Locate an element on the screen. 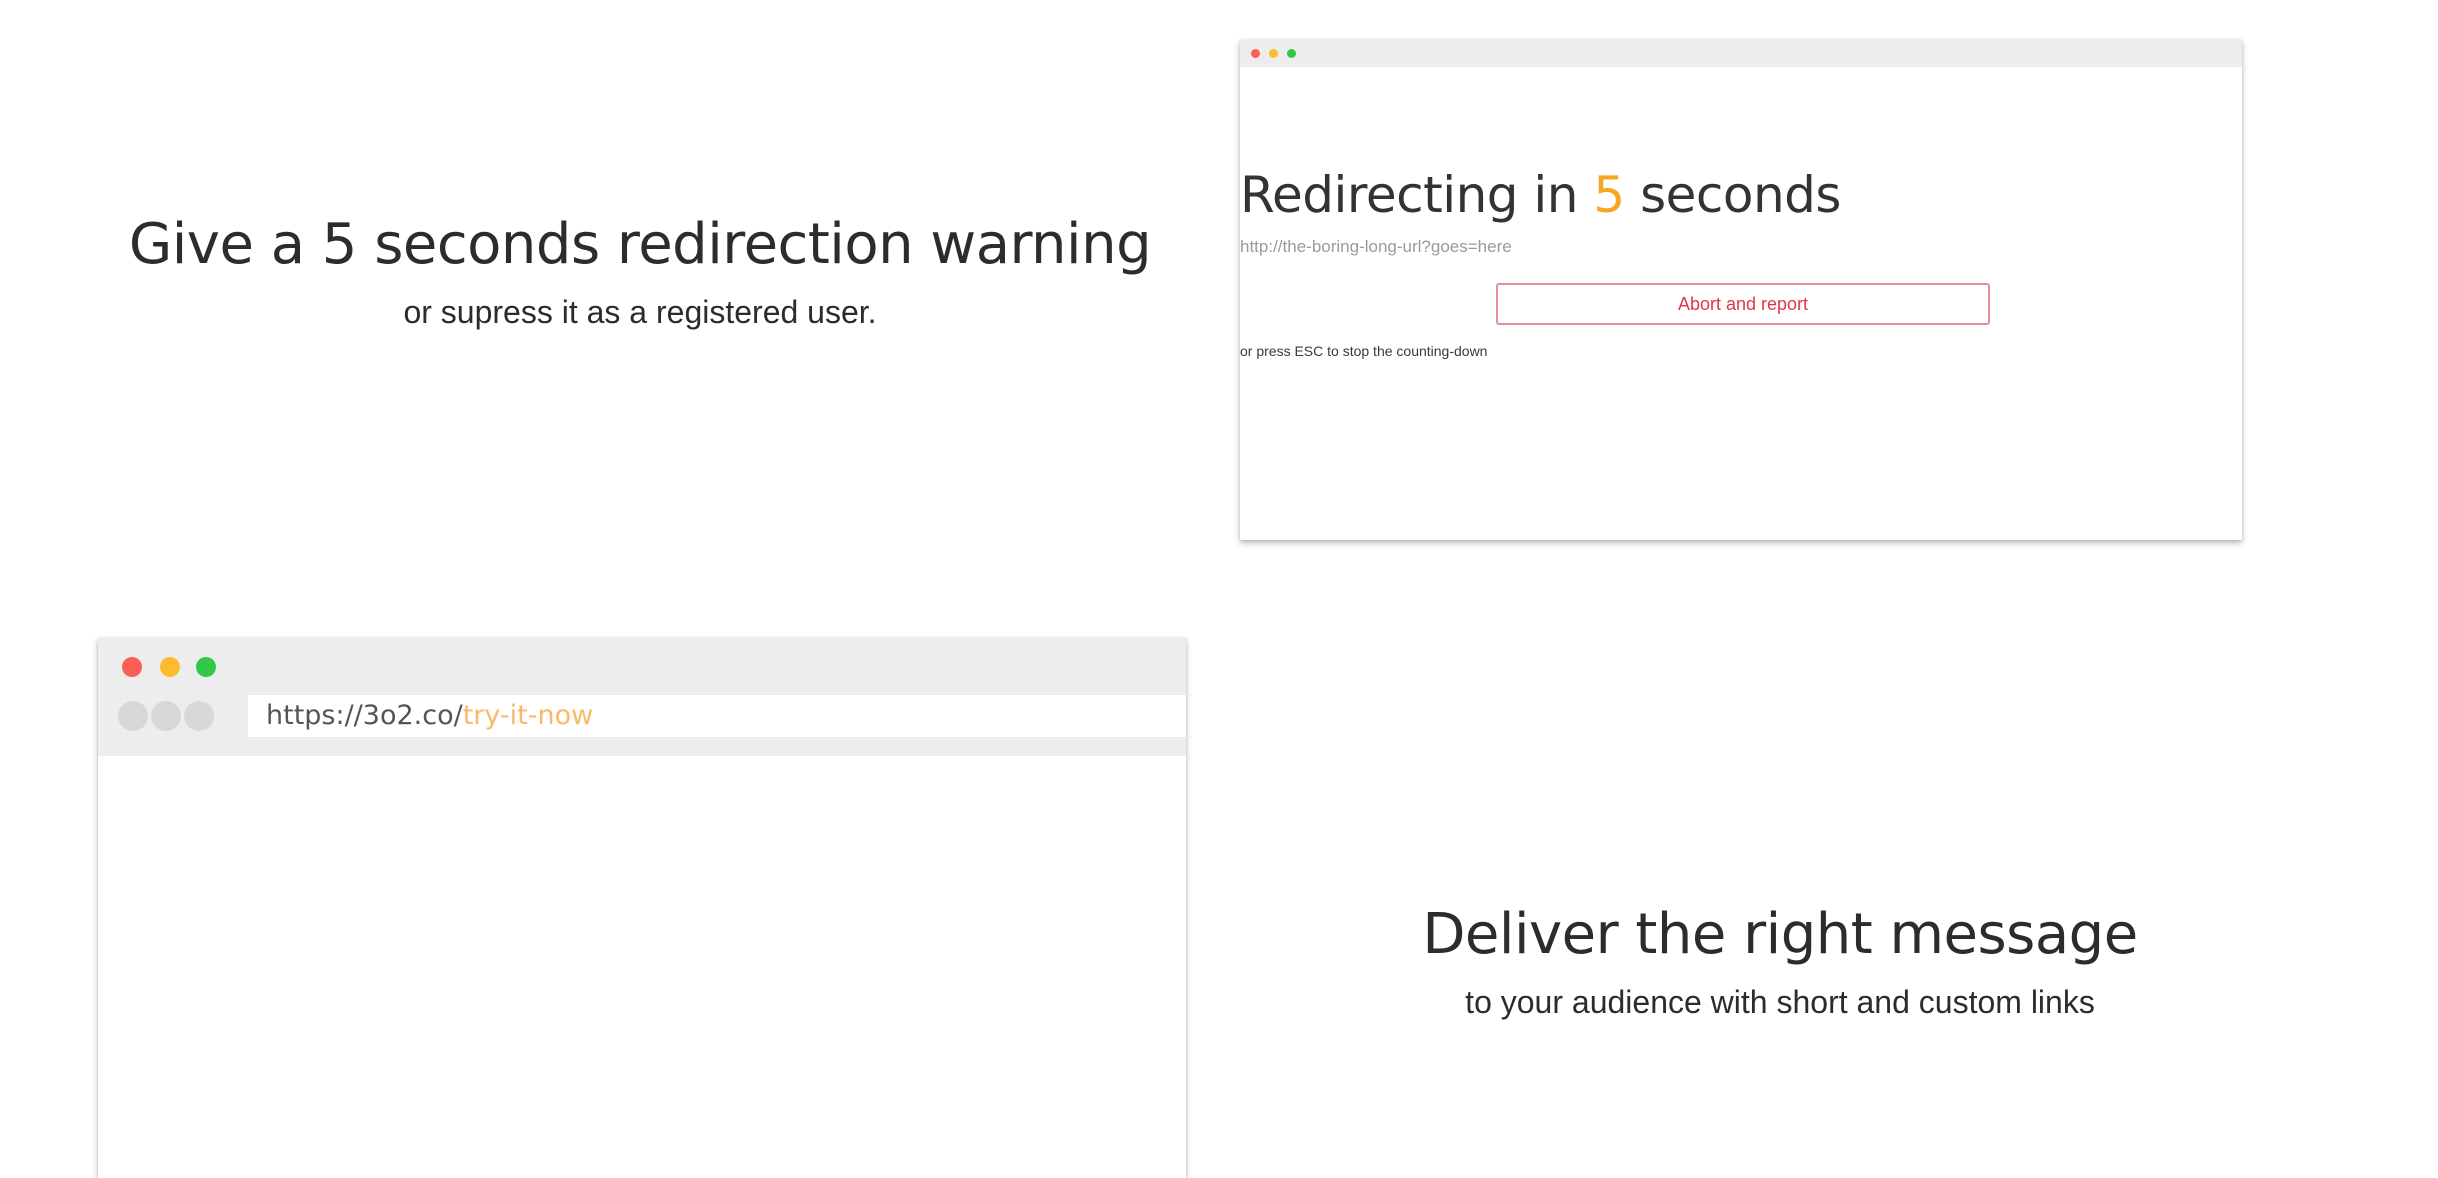 This screenshot has width=2438, height=1178. address-bar: https://3o2.co/try-it-now is located at coordinates (717, 716).